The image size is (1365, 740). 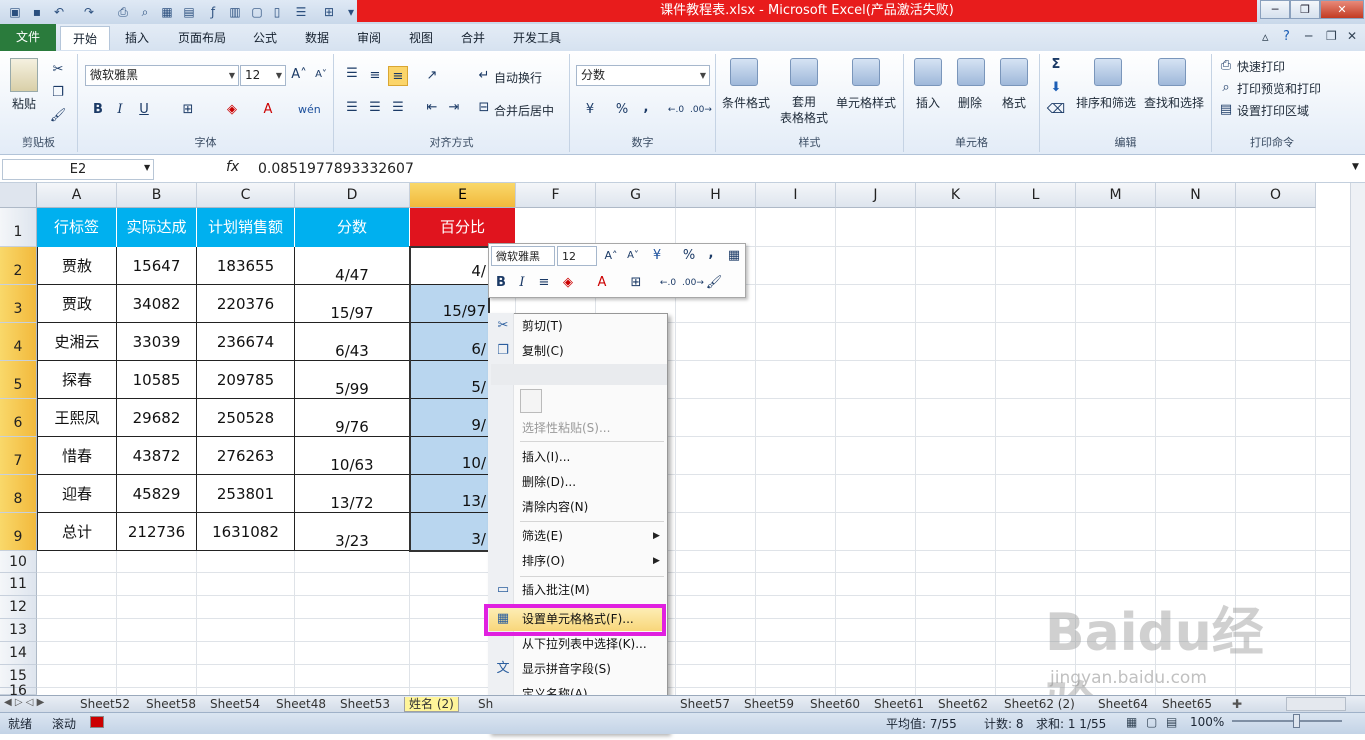 I want to click on table-cell: 6/43, so click(x=352, y=342).